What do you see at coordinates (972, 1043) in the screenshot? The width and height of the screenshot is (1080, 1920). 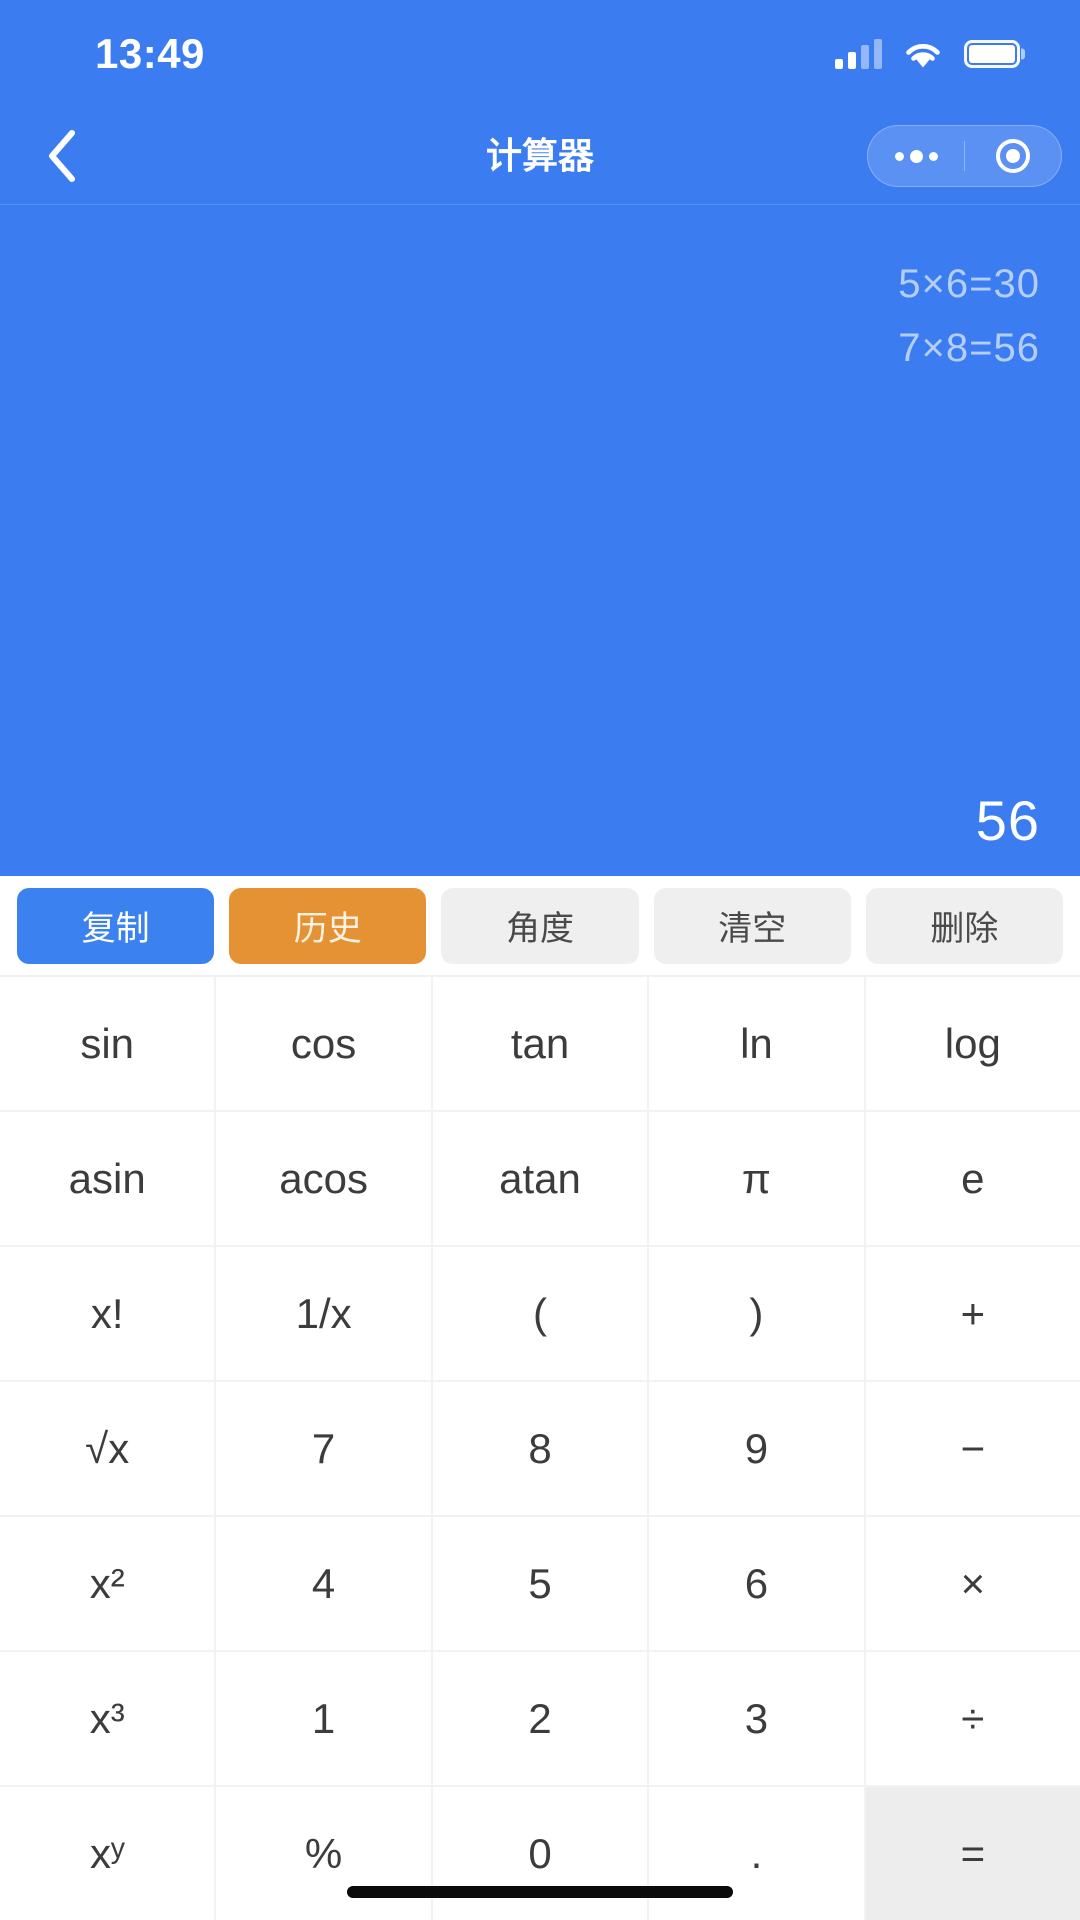 I see `key-log: log` at bounding box center [972, 1043].